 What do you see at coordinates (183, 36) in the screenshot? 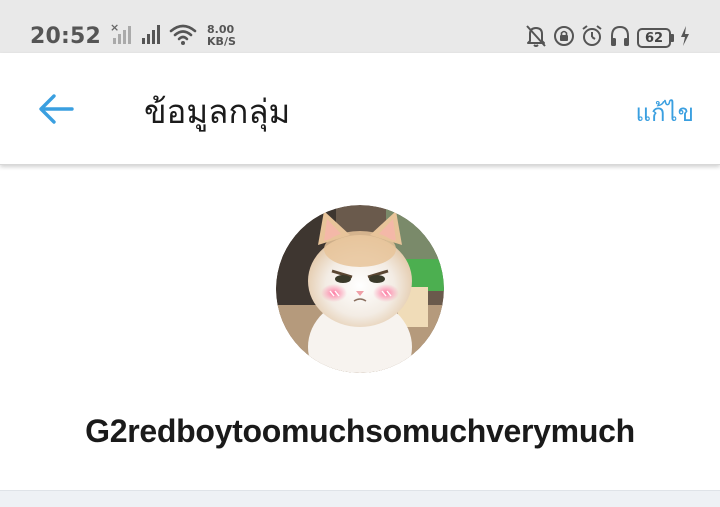
I see `wifi-icon` at bounding box center [183, 36].